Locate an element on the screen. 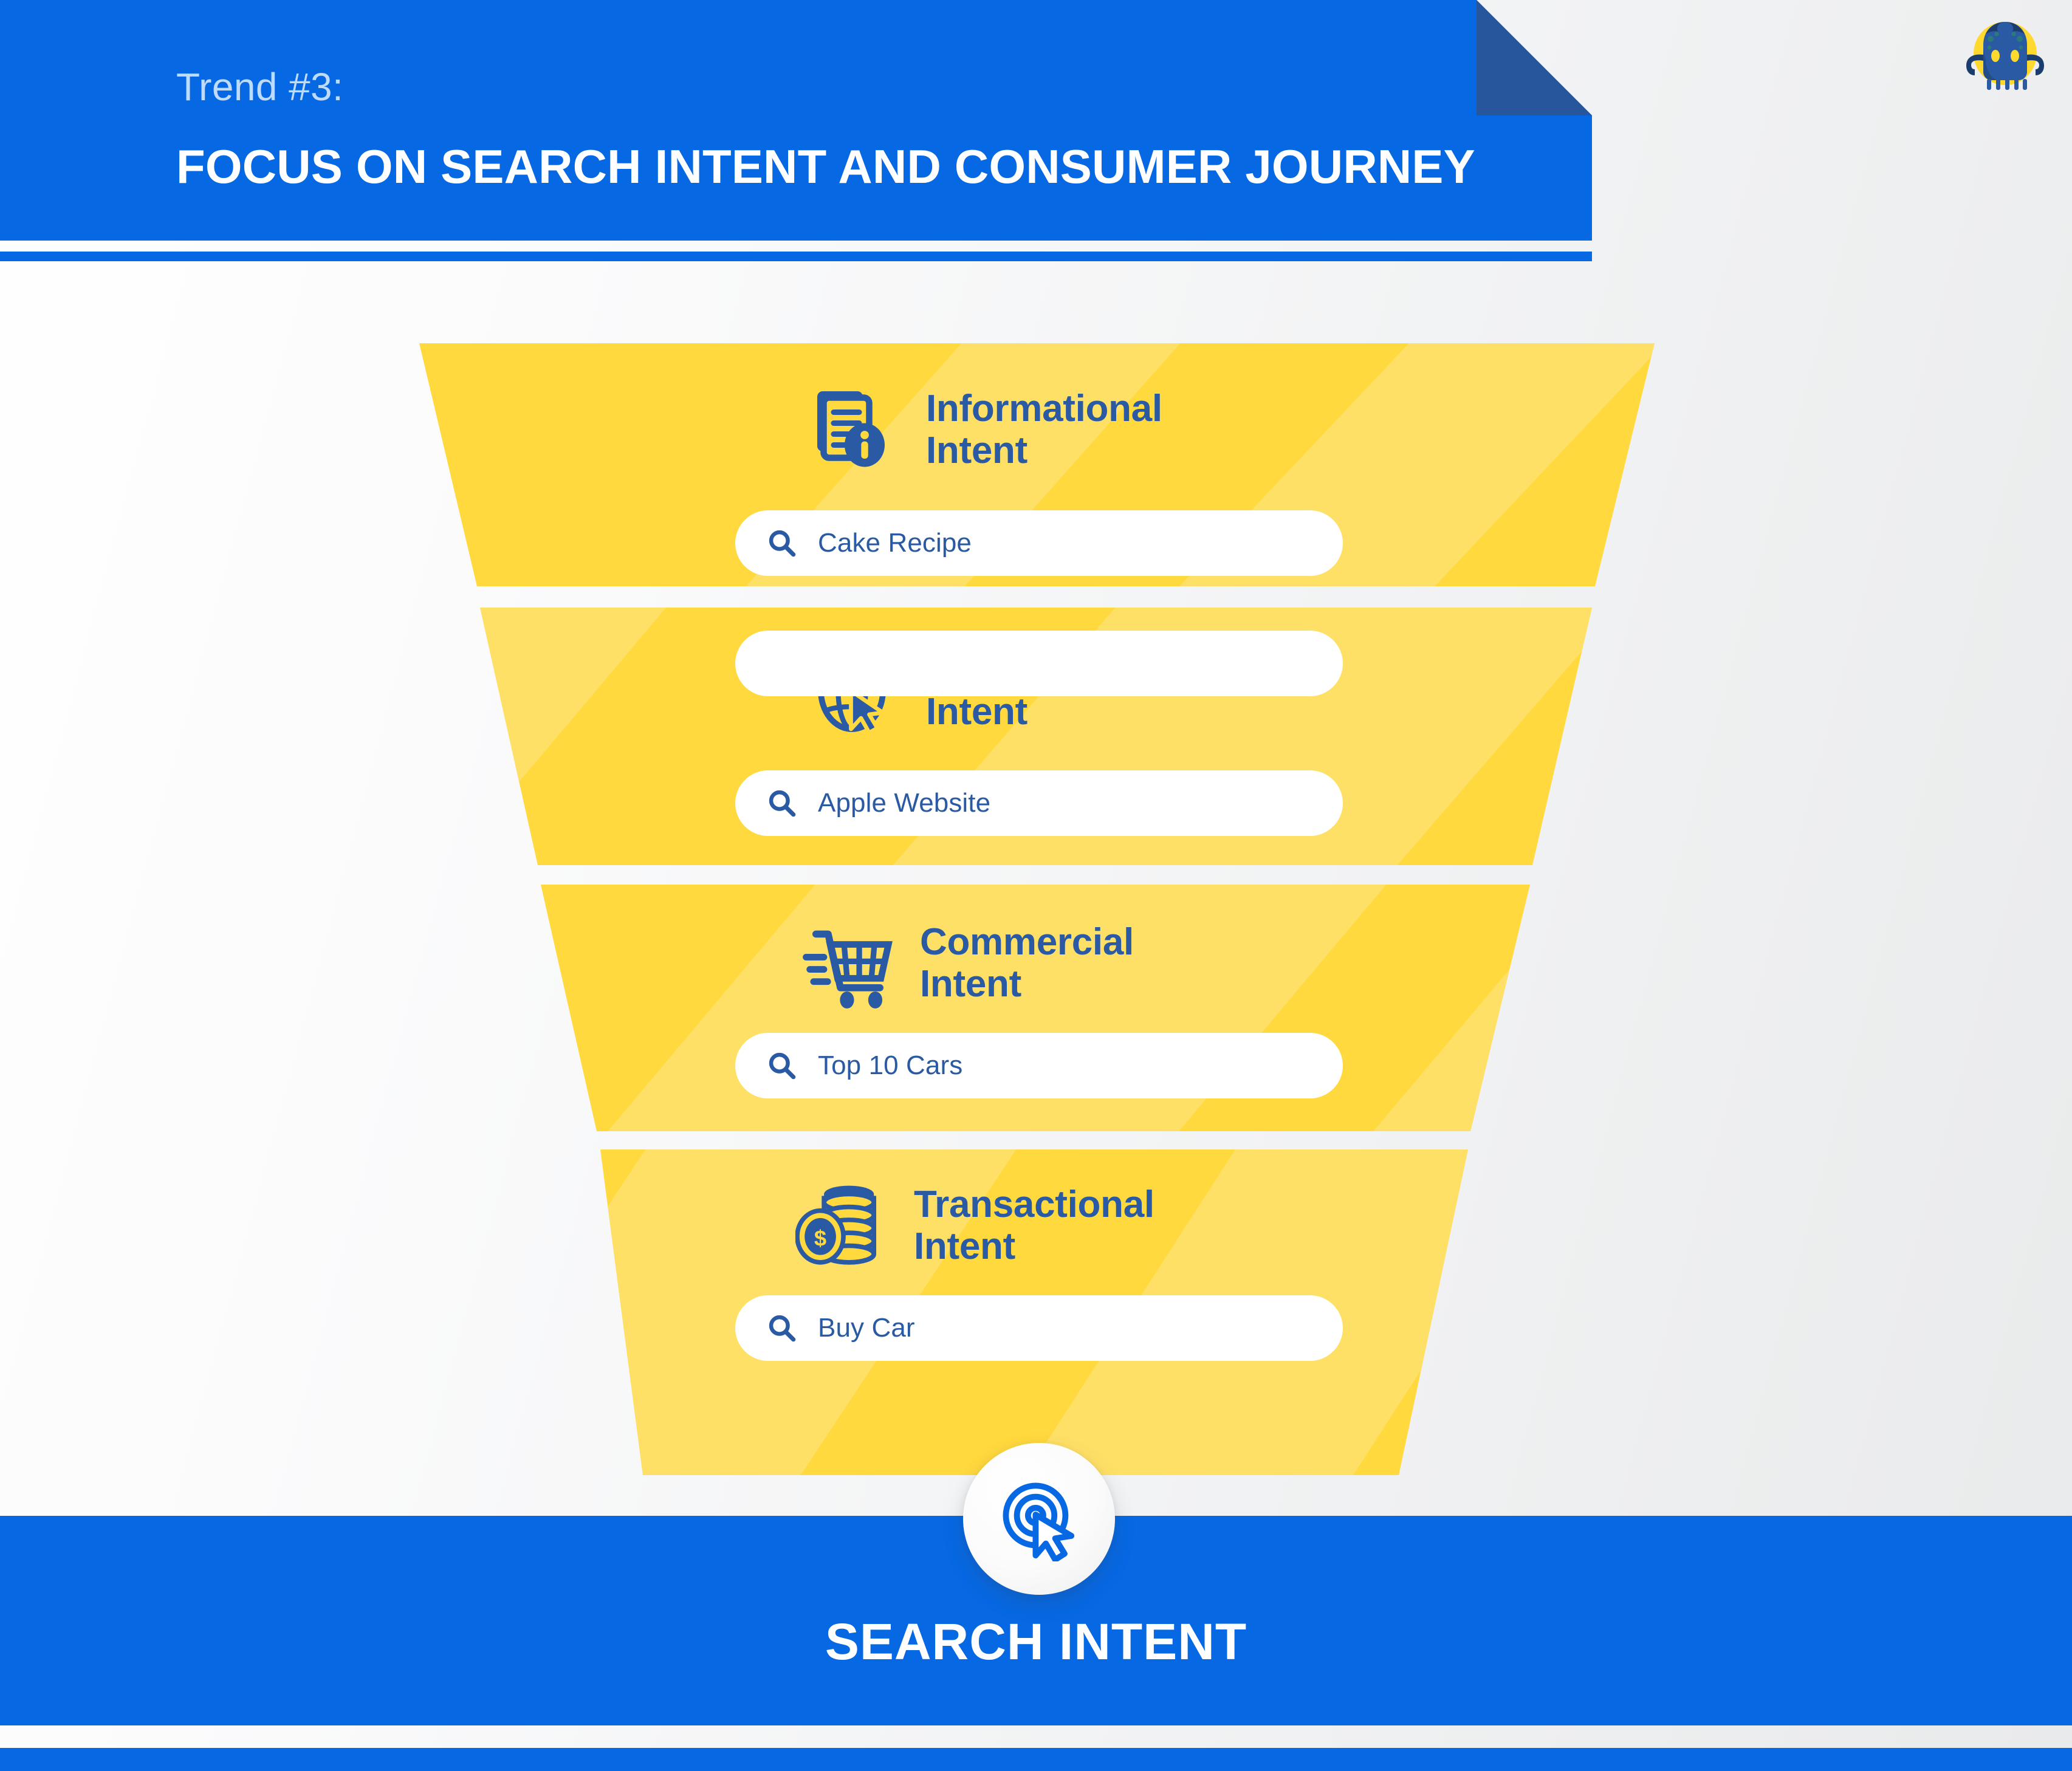  footer-bottom-stripe is located at coordinates (1036, 1760).